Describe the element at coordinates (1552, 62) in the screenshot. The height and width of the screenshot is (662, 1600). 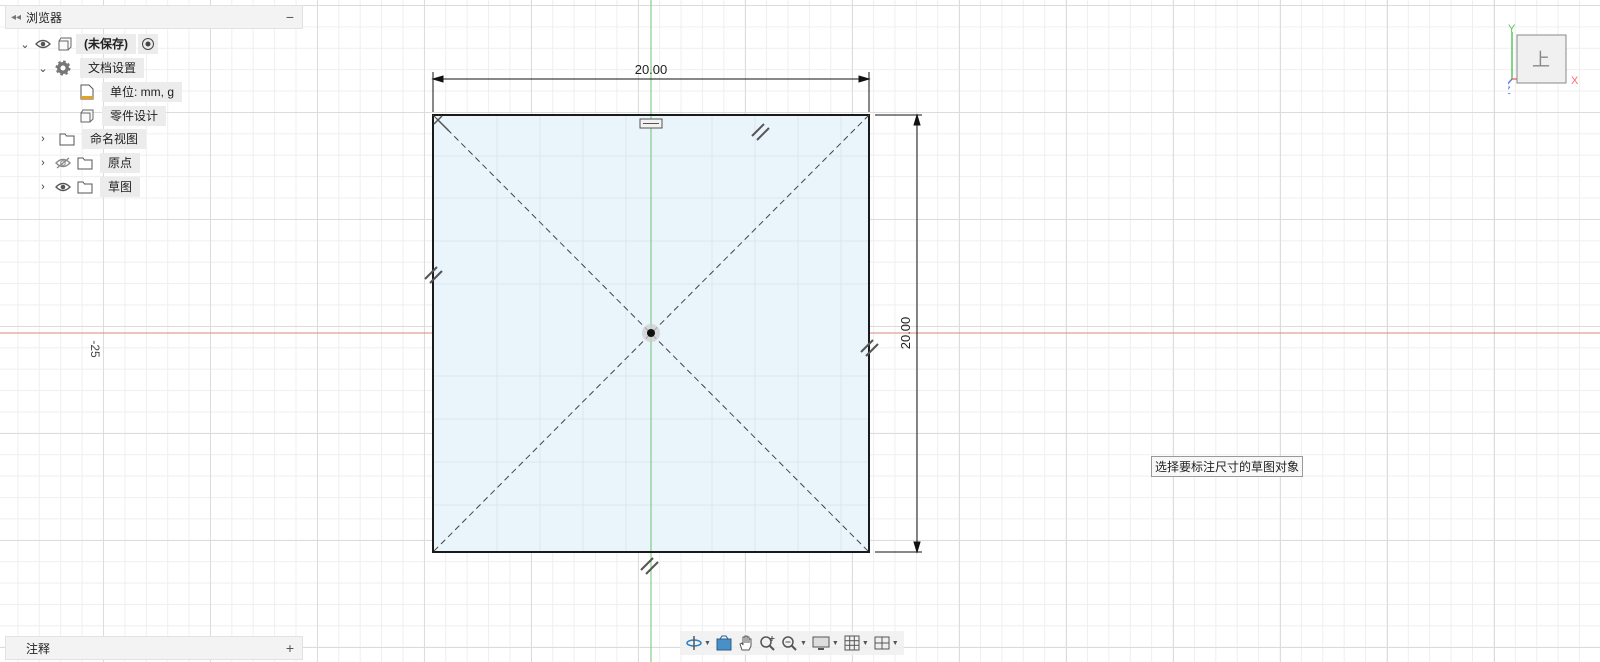
I see `view-cube: 上 X Y Z` at that location.